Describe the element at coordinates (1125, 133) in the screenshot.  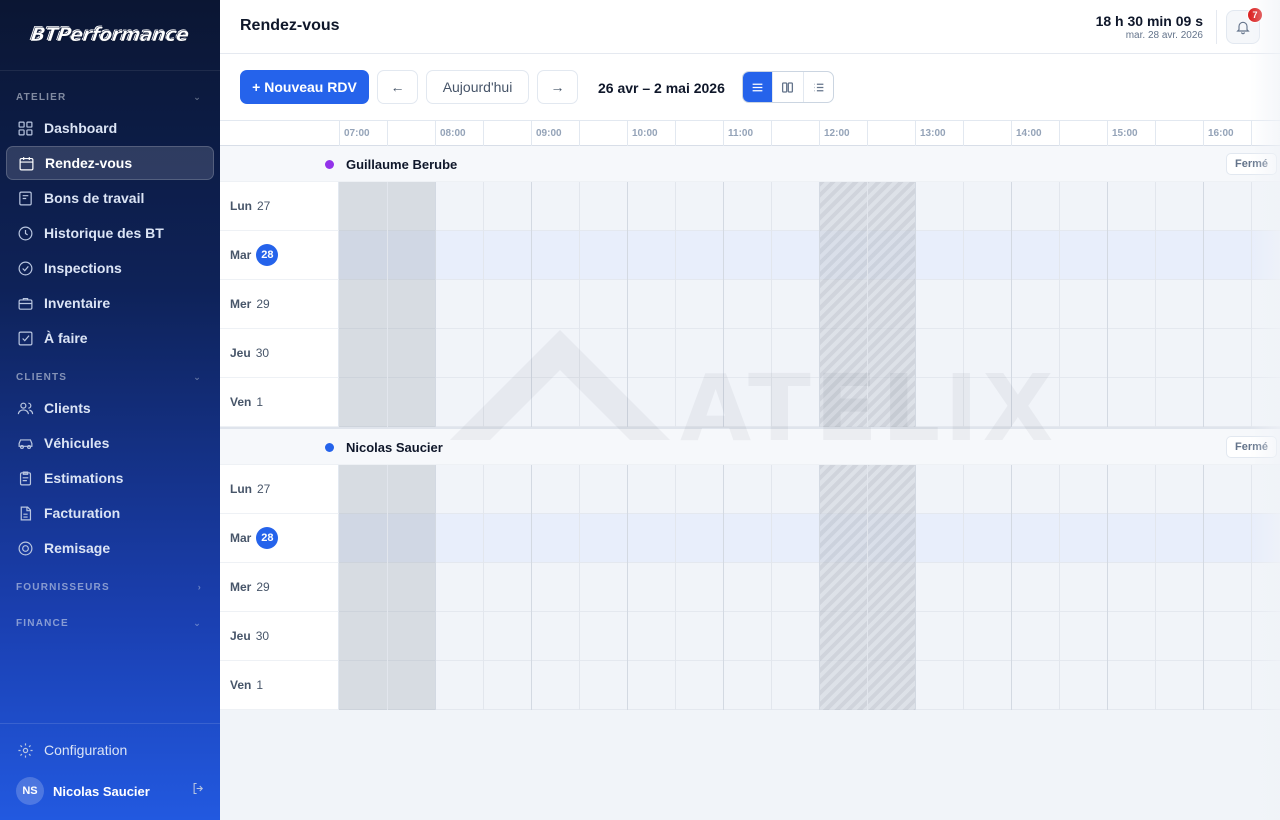
I see `hour-label: 15:00` at that location.